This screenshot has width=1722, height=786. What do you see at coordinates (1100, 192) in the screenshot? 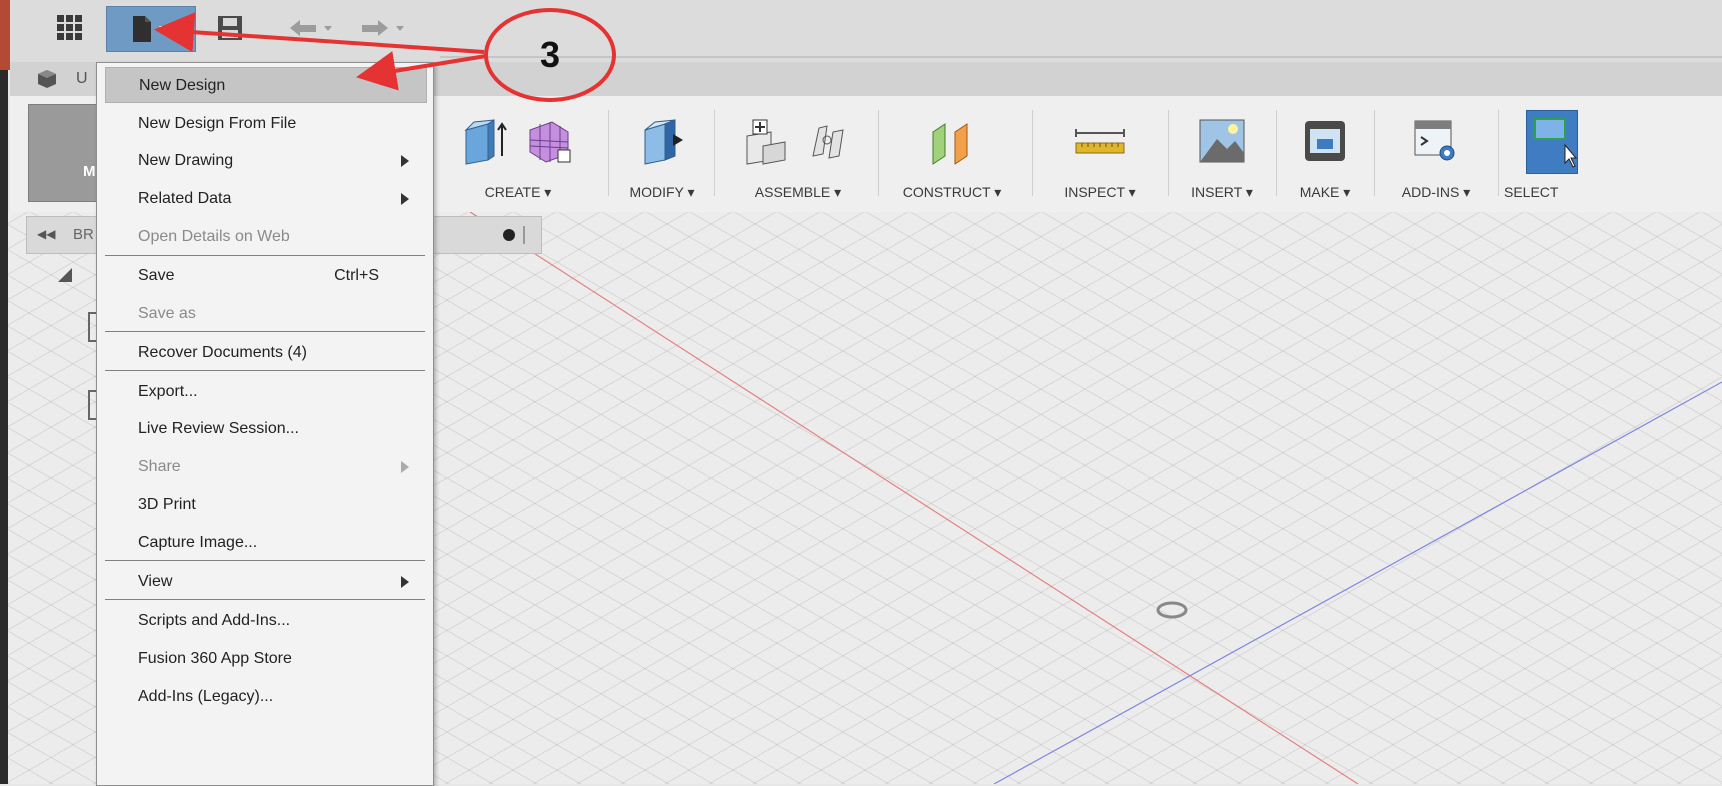
I see `inspect-menu-label: INSPECT ▾` at bounding box center [1100, 192].